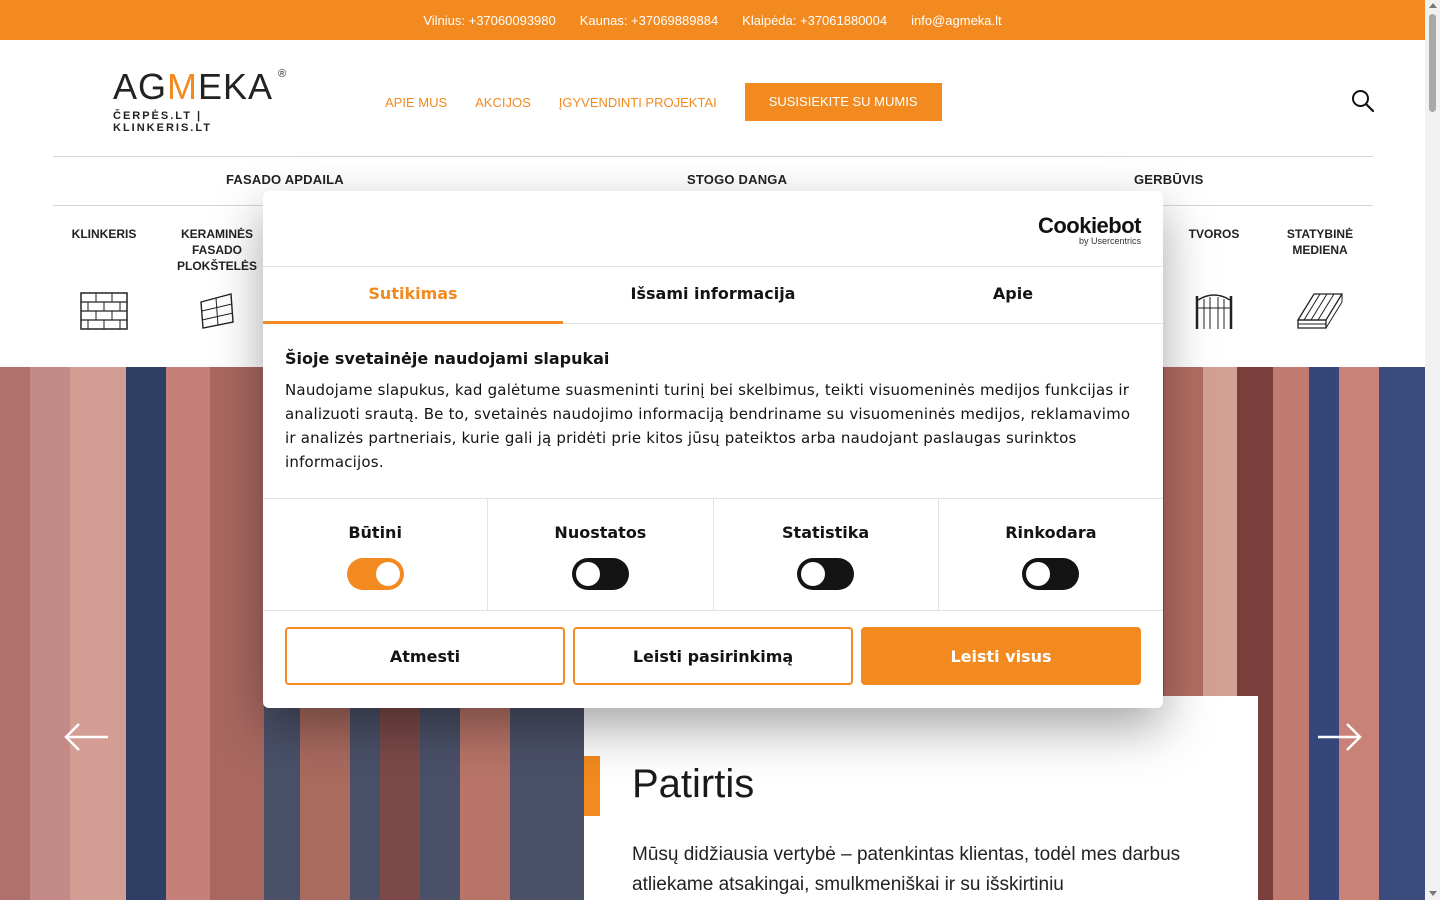 The height and width of the screenshot is (900, 1440). I want to click on category-facade: FASADO APDAILA, so click(285, 179).